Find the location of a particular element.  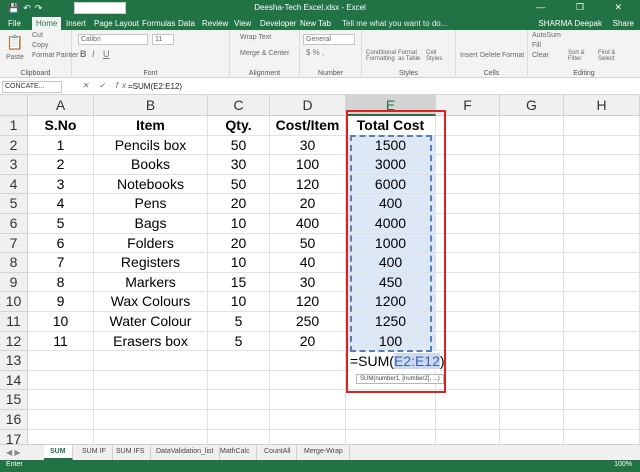

cell-f9 is located at coordinates (468, 282).